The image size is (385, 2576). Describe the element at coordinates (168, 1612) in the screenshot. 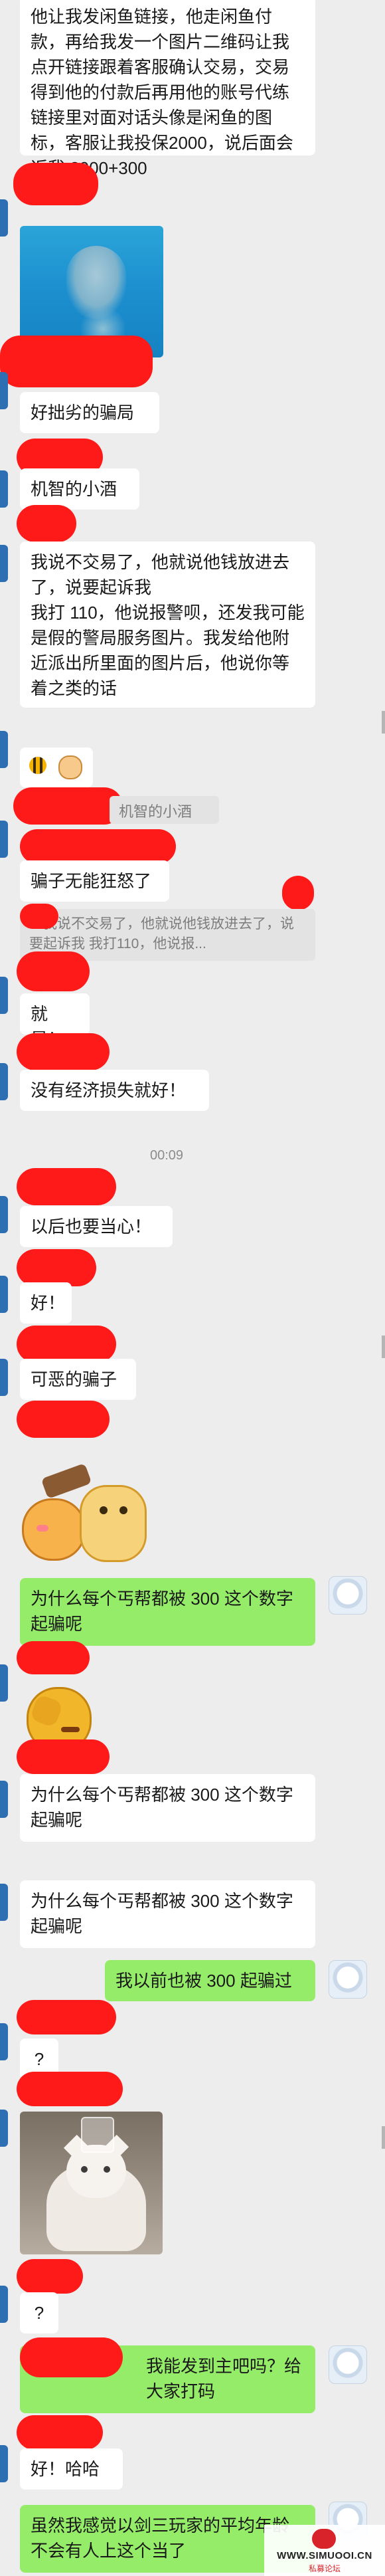

I see `message-bubble-self: 为什么每个丐帮都被 300 这个数字起骗呢` at that location.